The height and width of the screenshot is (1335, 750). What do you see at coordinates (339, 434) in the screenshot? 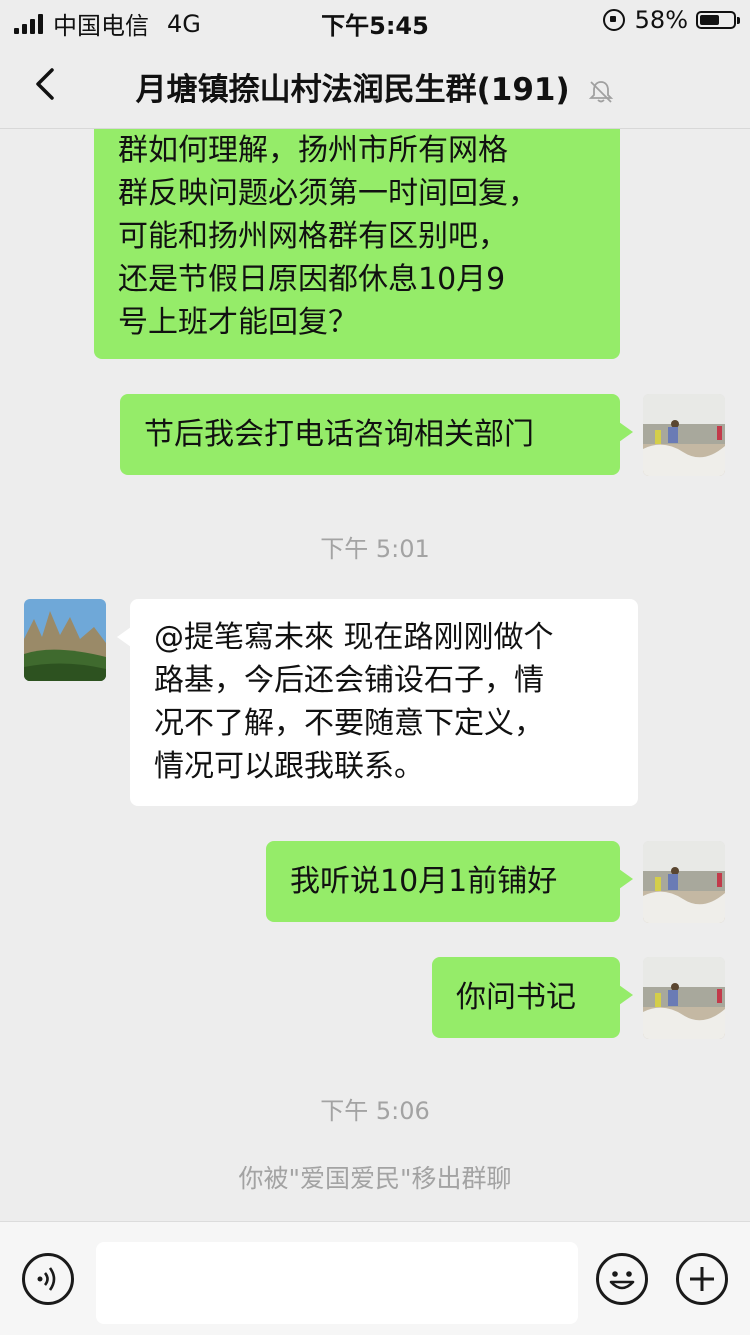
I see `message-text: 节后我会打电话咨询相关部门` at bounding box center [339, 434].